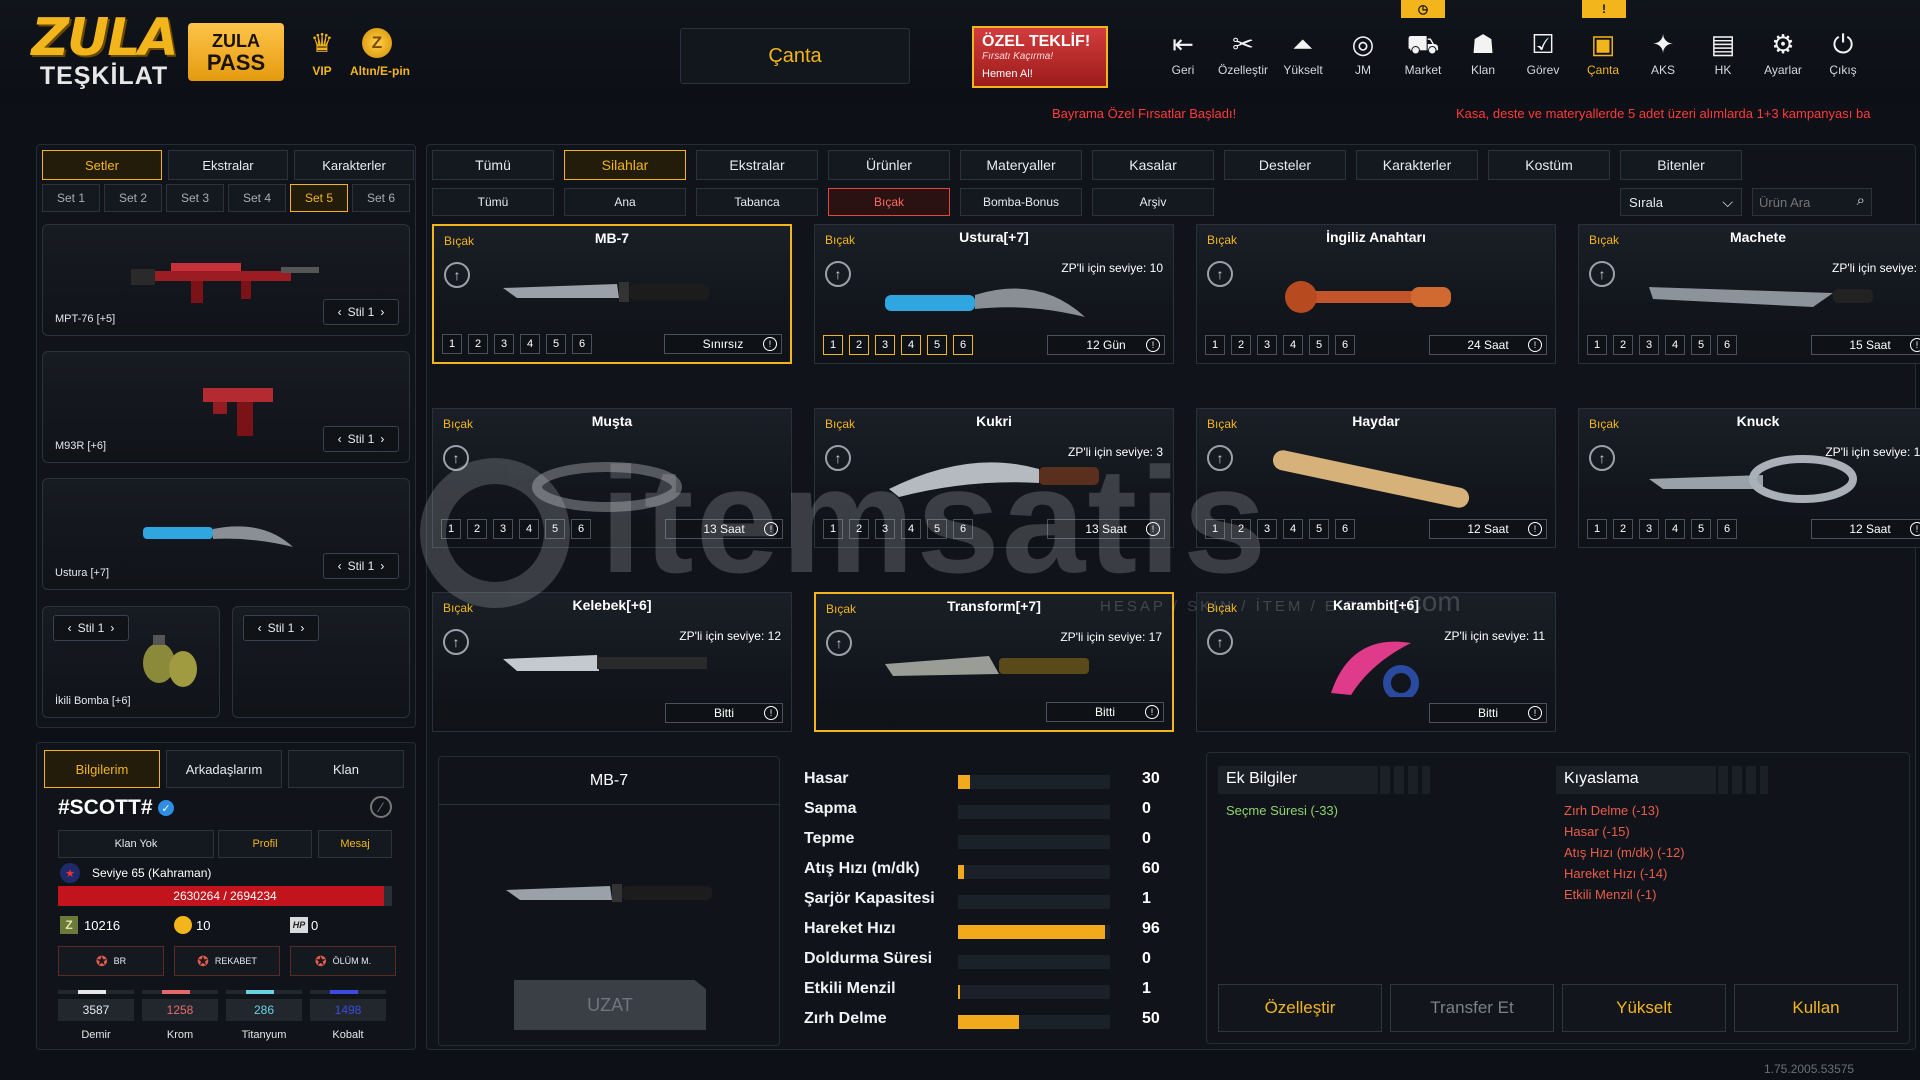 The width and height of the screenshot is (1920, 1080). What do you see at coordinates (111, 961) in the screenshot?
I see `mode-button-1: ✪ BR` at bounding box center [111, 961].